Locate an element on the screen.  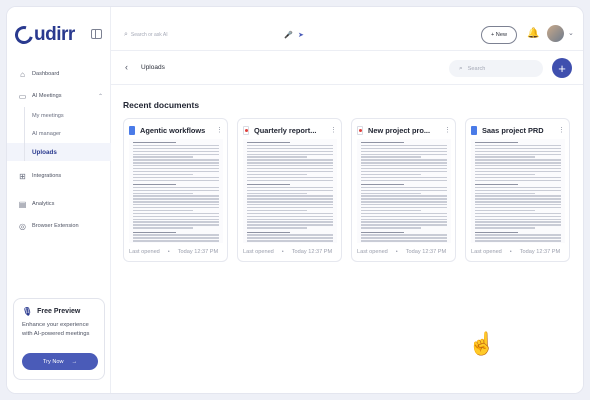
page-header: ‹ Uploads ⌕ Search + is located at coordinates (347, 68).